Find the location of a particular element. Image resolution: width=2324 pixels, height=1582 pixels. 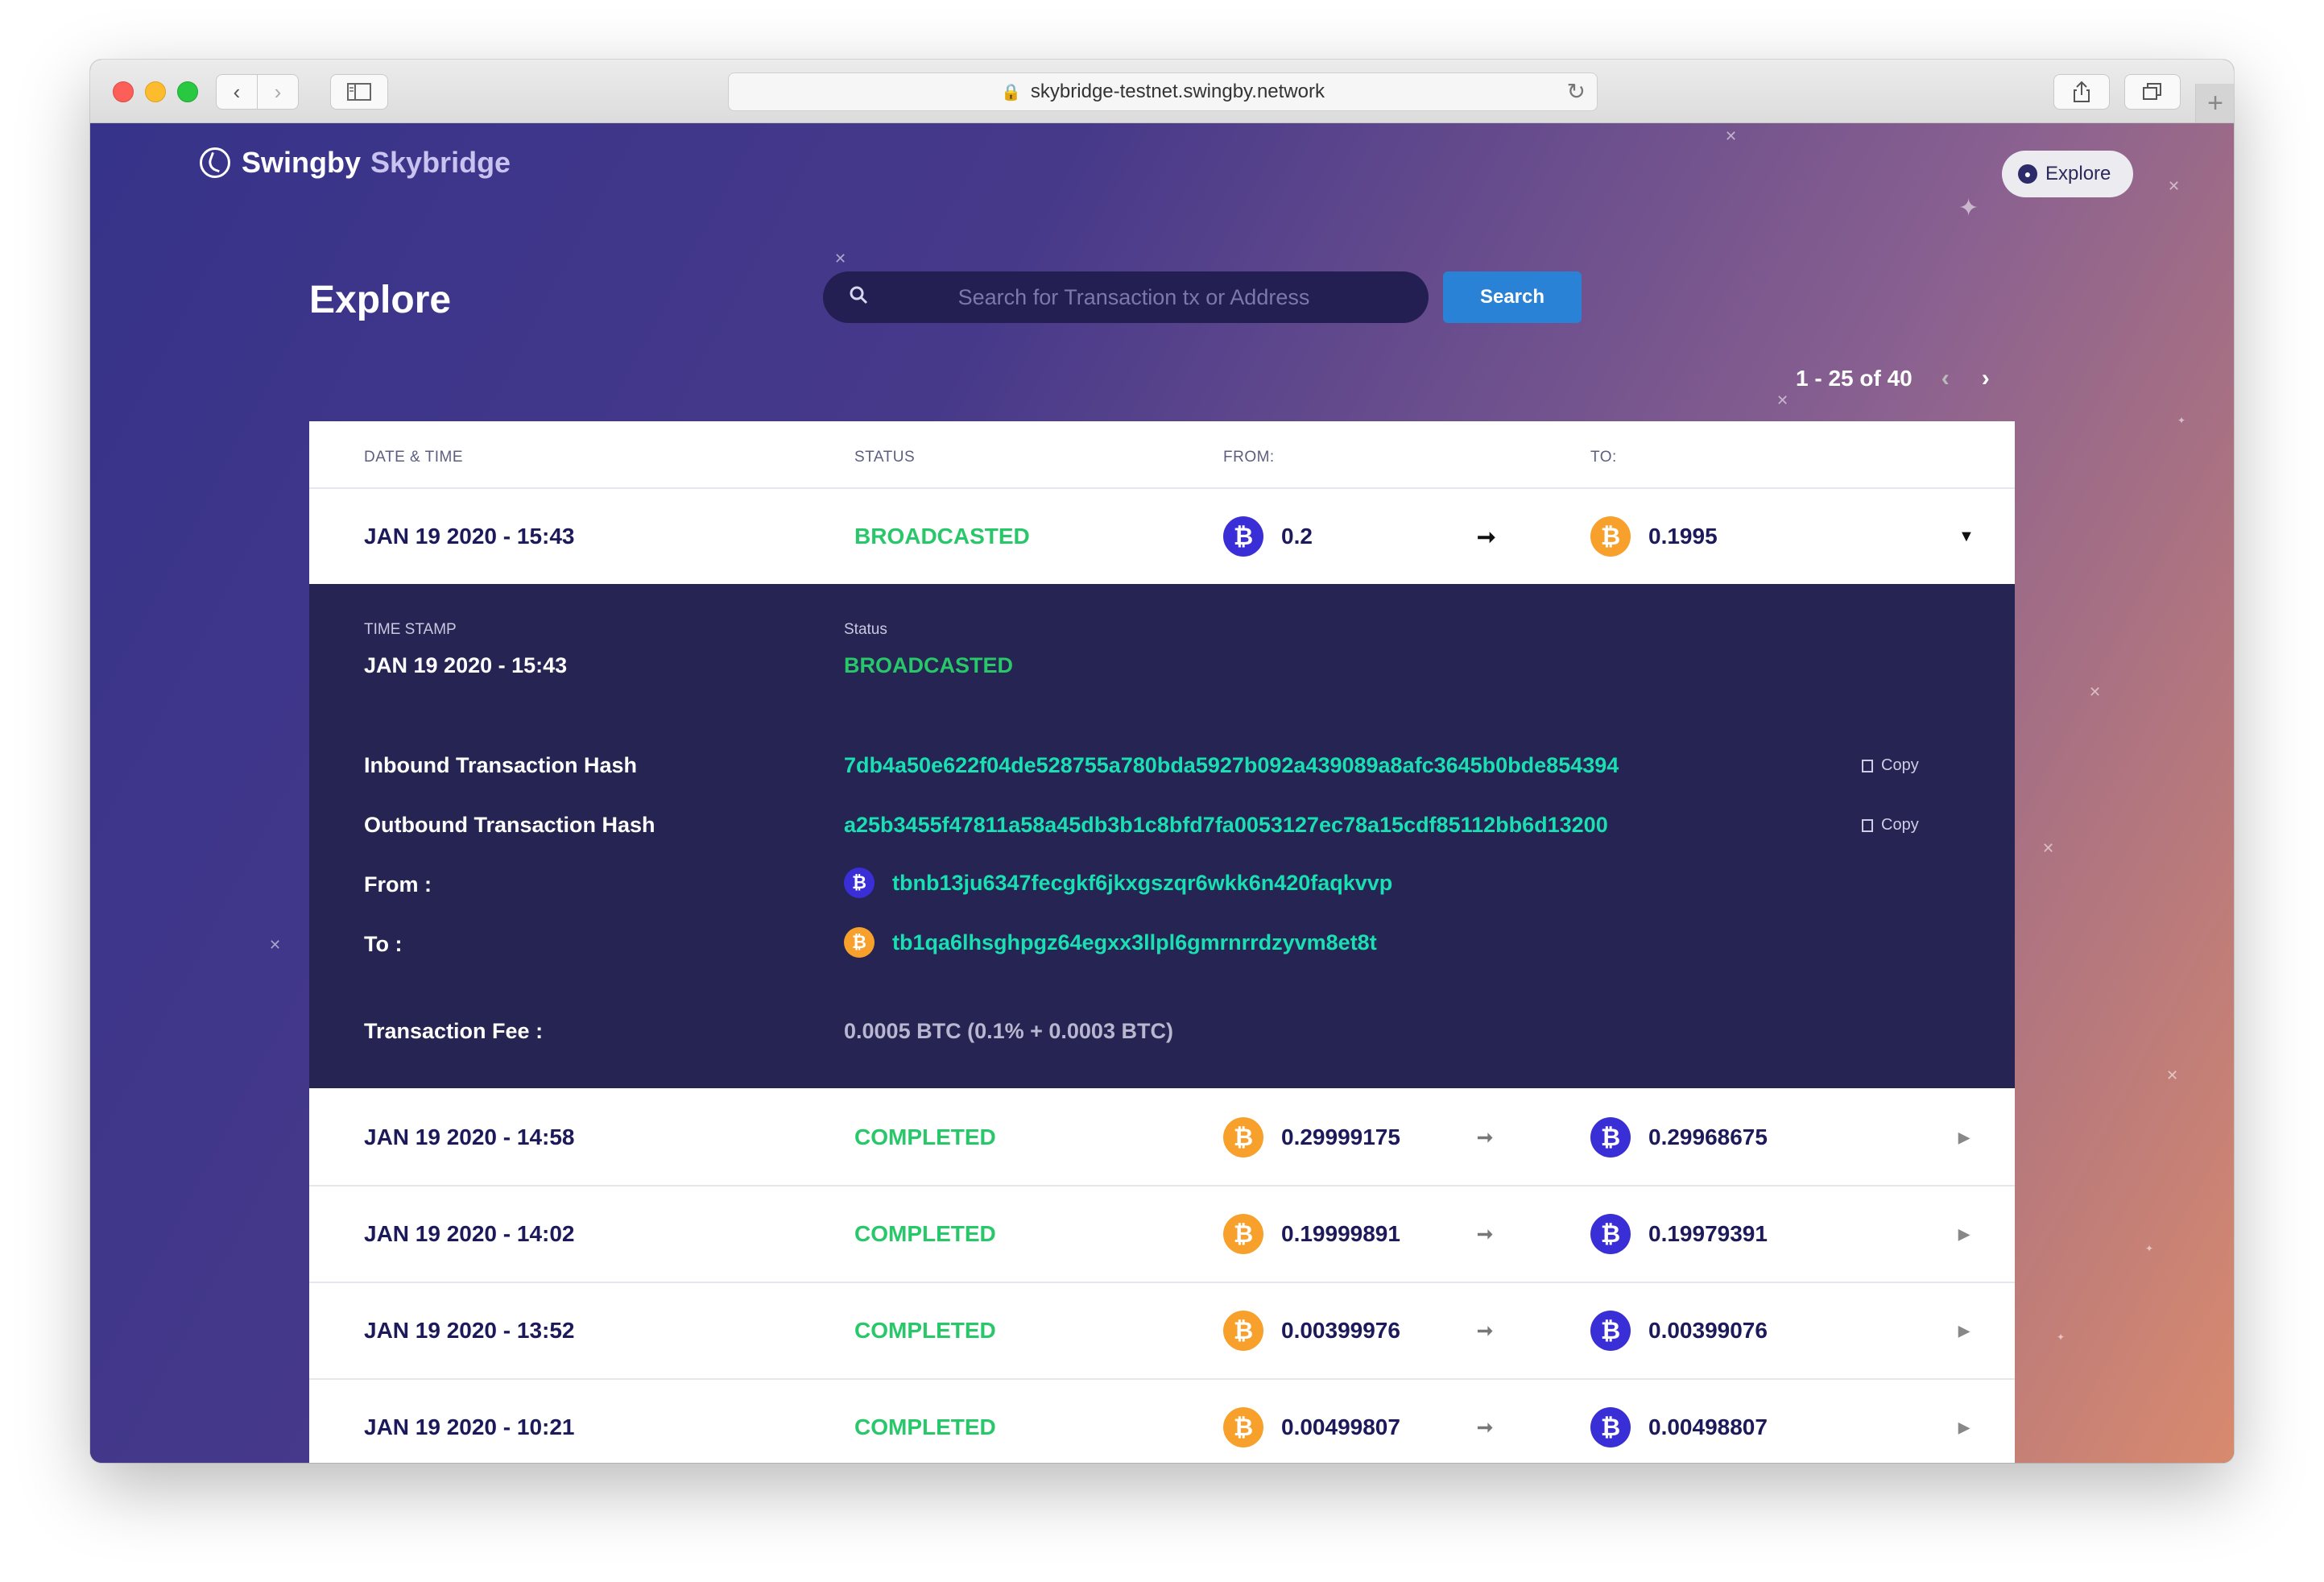

tabs-overview-button is located at coordinates (2152, 92).